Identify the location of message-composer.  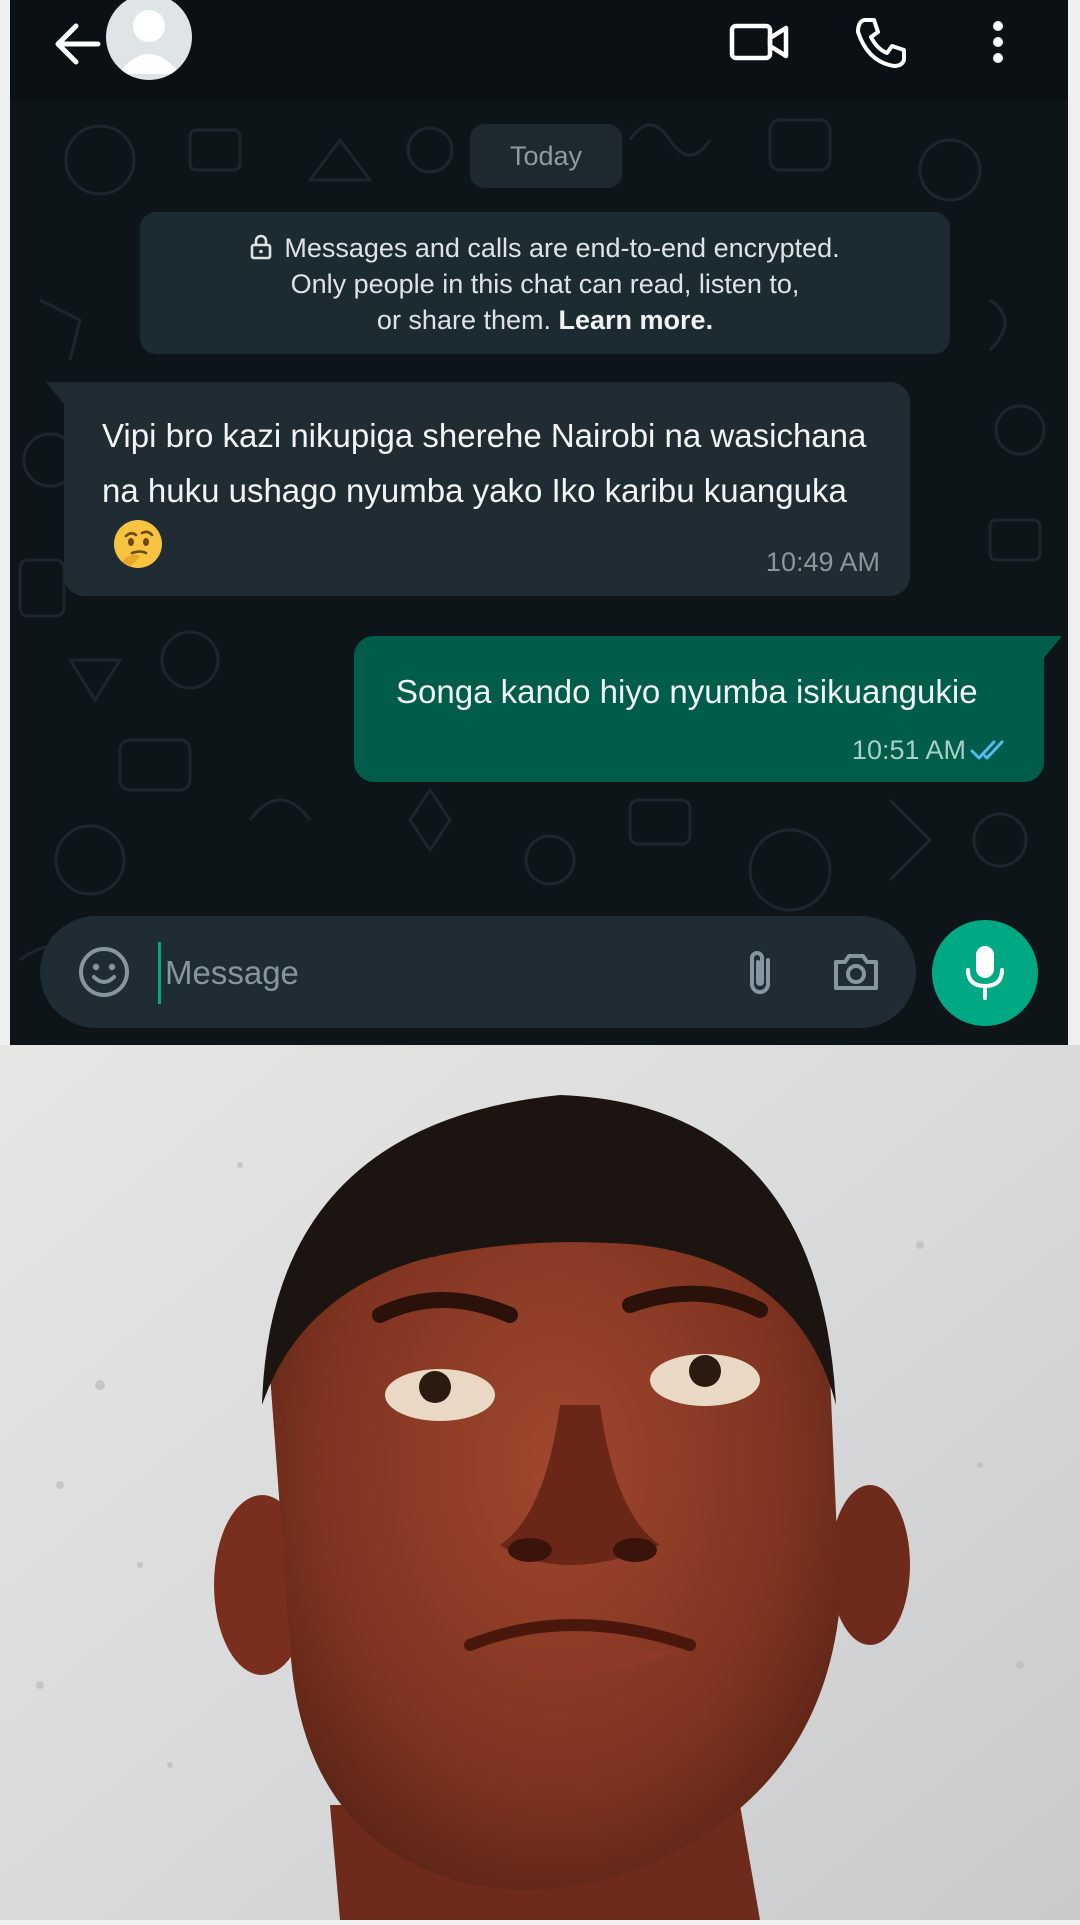
(478, 972).